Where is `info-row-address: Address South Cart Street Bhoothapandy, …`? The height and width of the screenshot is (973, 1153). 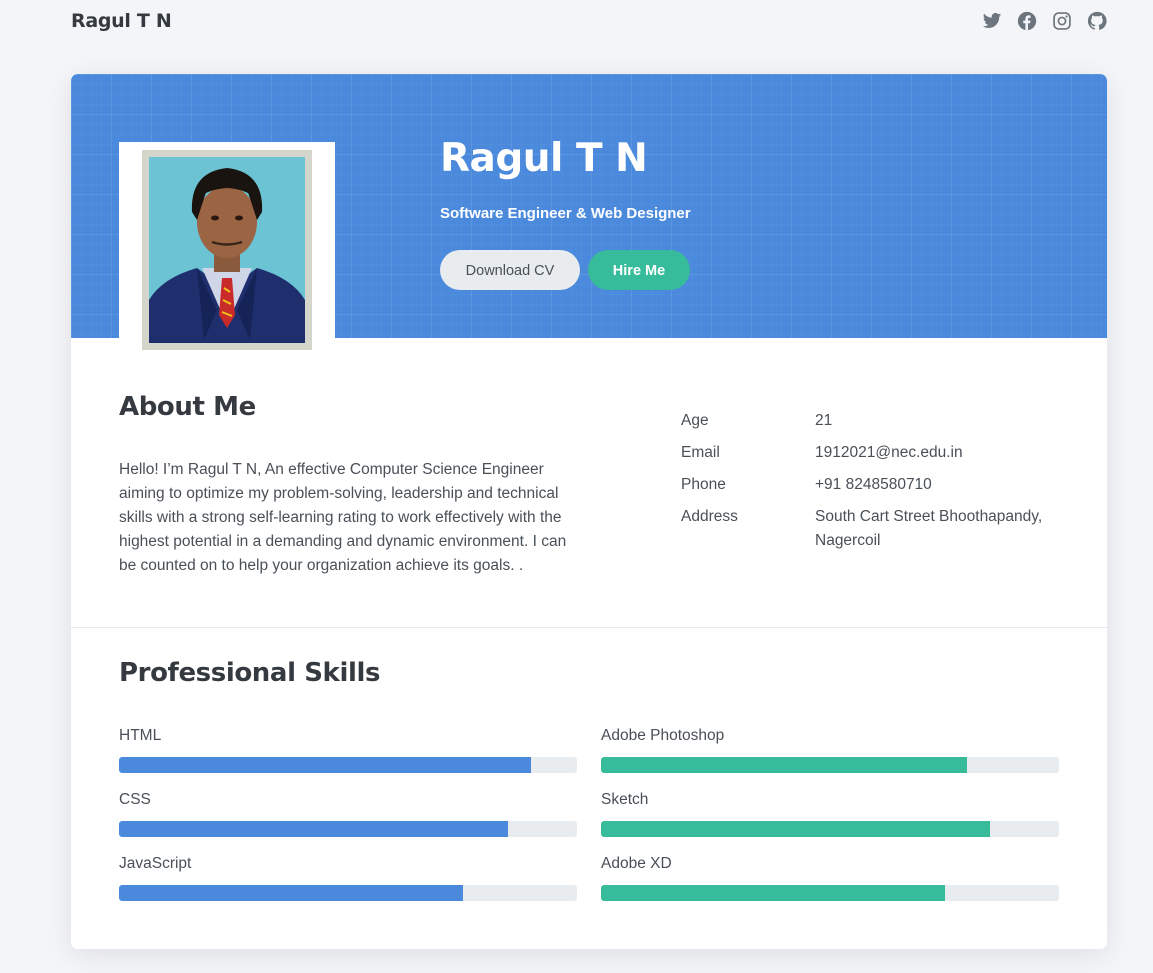
info-row-address: Address South Cart Street Bhoothapandy, … is located at coordinates (871, 529).